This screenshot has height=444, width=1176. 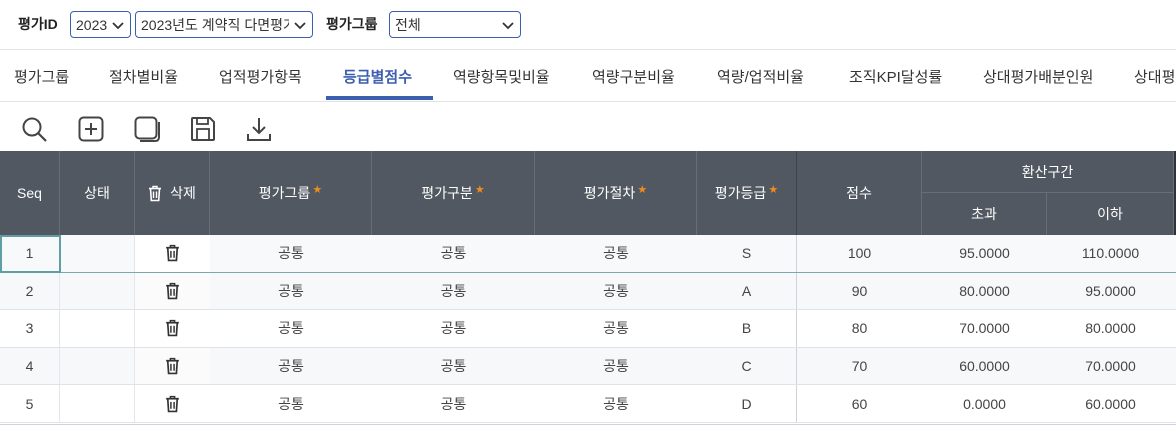 I want to click on cell-score: 60, so click(x=859, y=403).